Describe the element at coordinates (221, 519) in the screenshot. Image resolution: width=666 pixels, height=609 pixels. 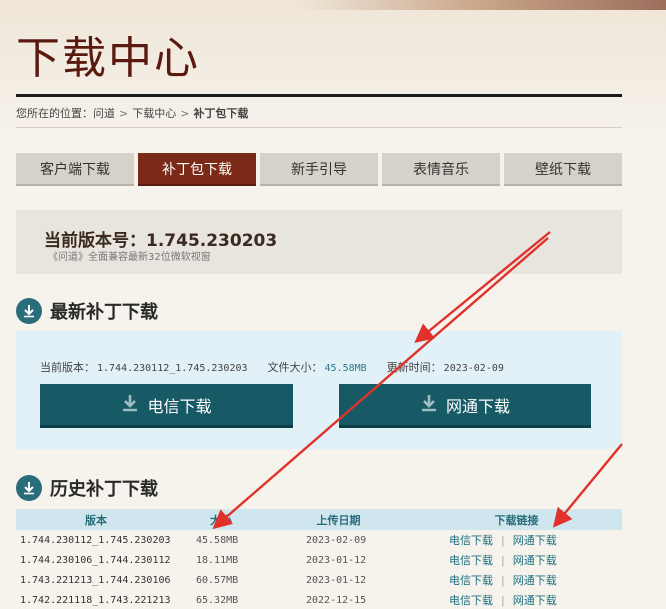
I see `column-header-size: 大小` at that location.